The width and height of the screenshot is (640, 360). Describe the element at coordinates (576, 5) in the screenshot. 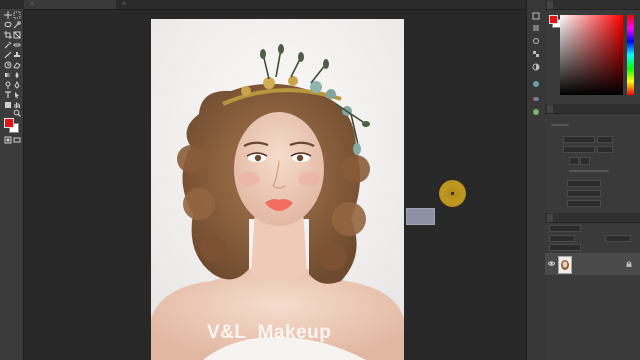

I see `swatches-panel-tab` at that location.